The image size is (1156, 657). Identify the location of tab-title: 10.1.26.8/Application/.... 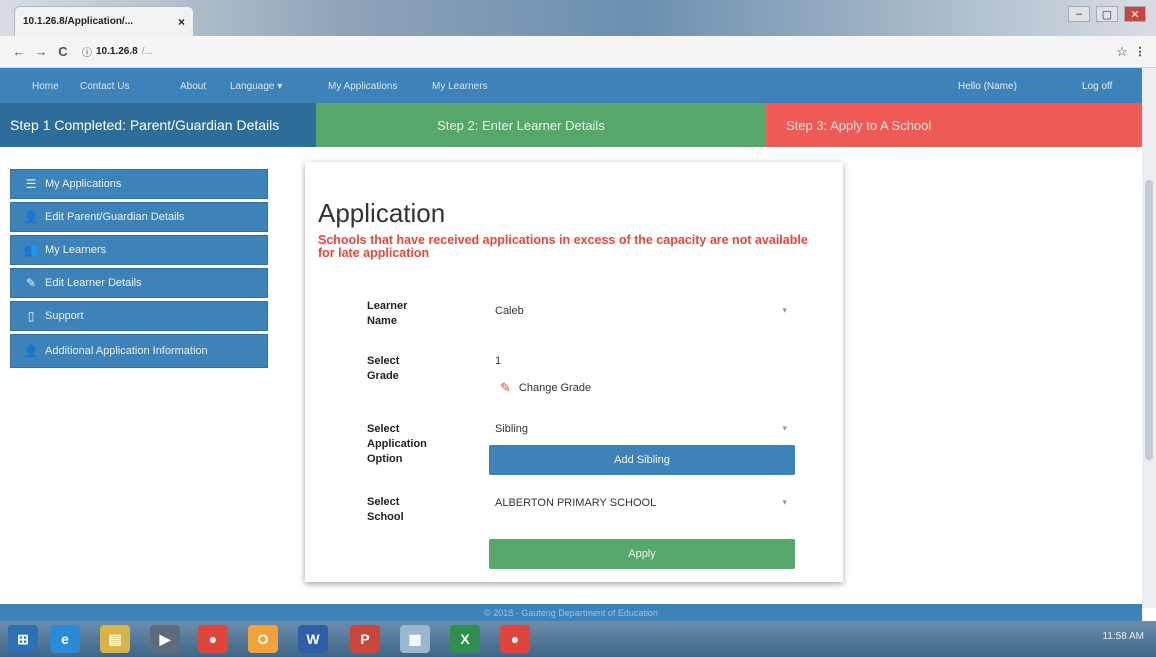
(78, 21).